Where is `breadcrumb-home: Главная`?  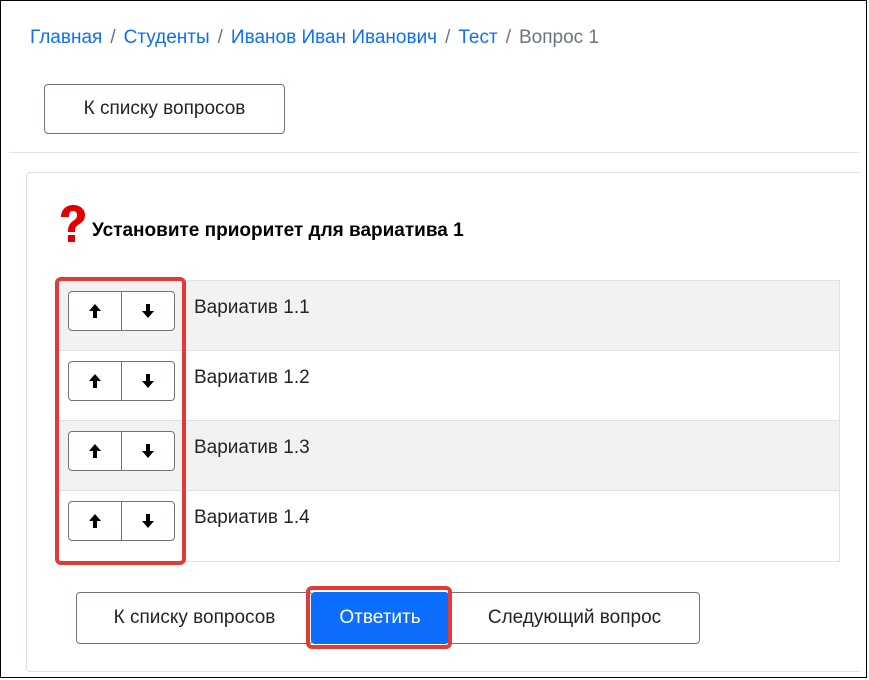
breadcrumb-home: Главная is located at coordinates (66, 37).